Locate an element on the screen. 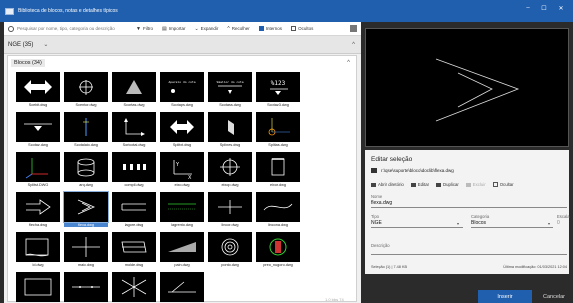 The image size is (573, 303). block-tile: compil.dwg is located at coordinates (134, 170).